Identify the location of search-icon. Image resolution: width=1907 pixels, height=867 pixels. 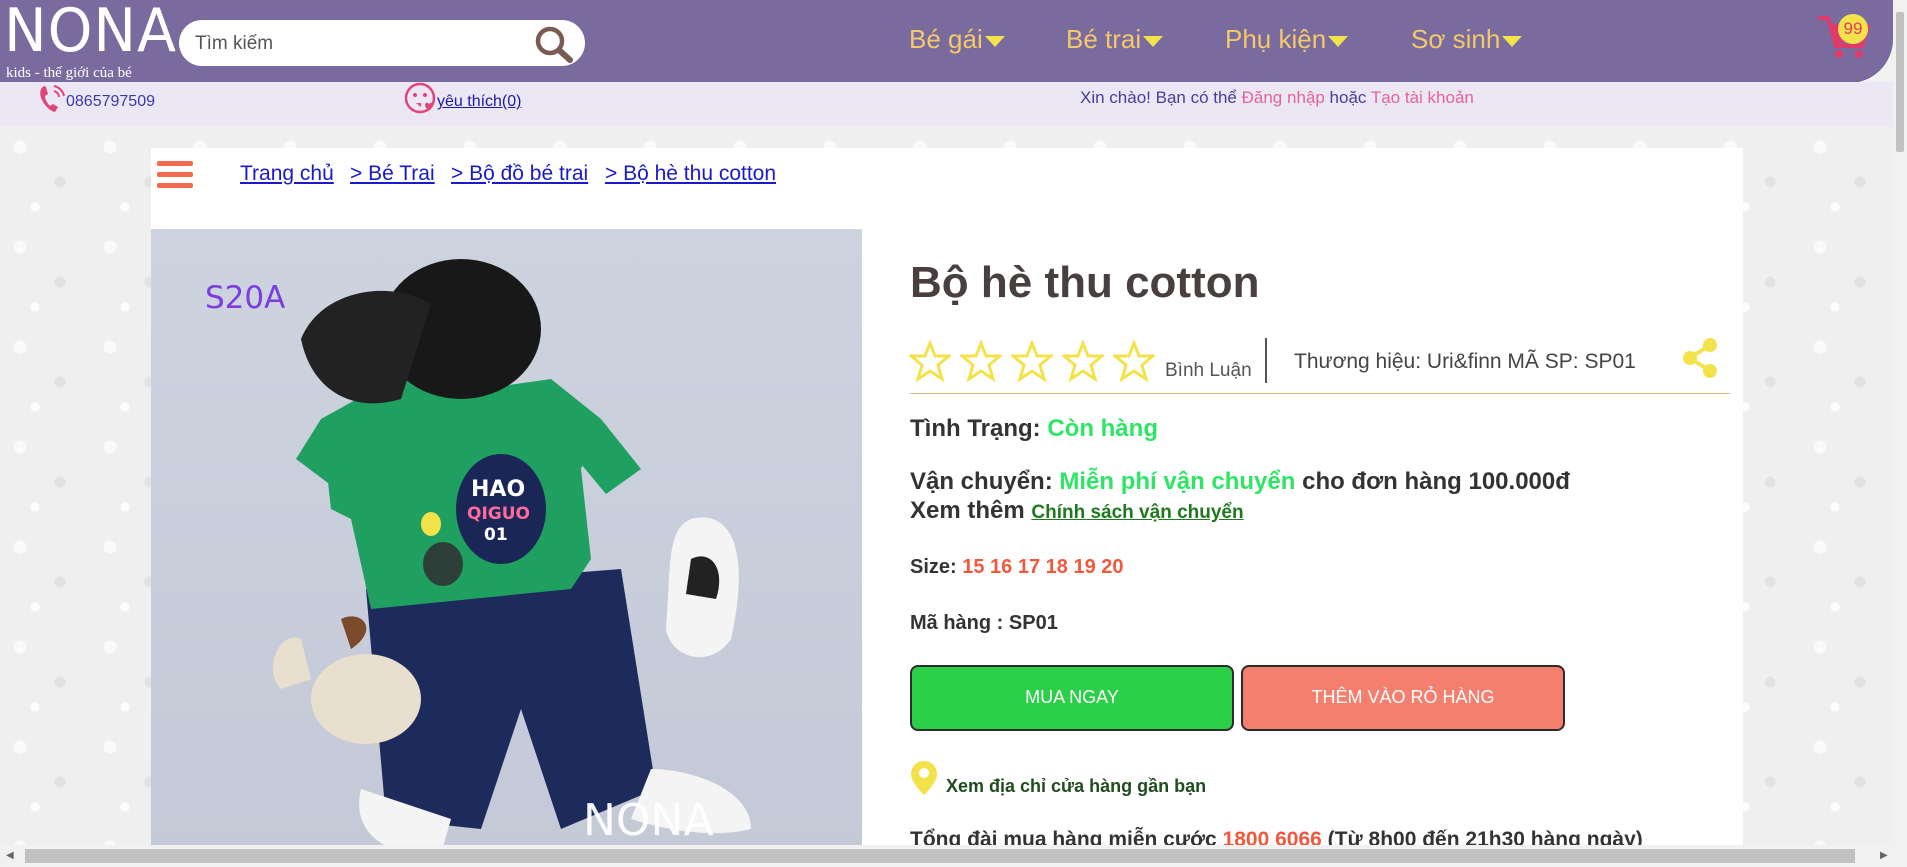
(554, 44).